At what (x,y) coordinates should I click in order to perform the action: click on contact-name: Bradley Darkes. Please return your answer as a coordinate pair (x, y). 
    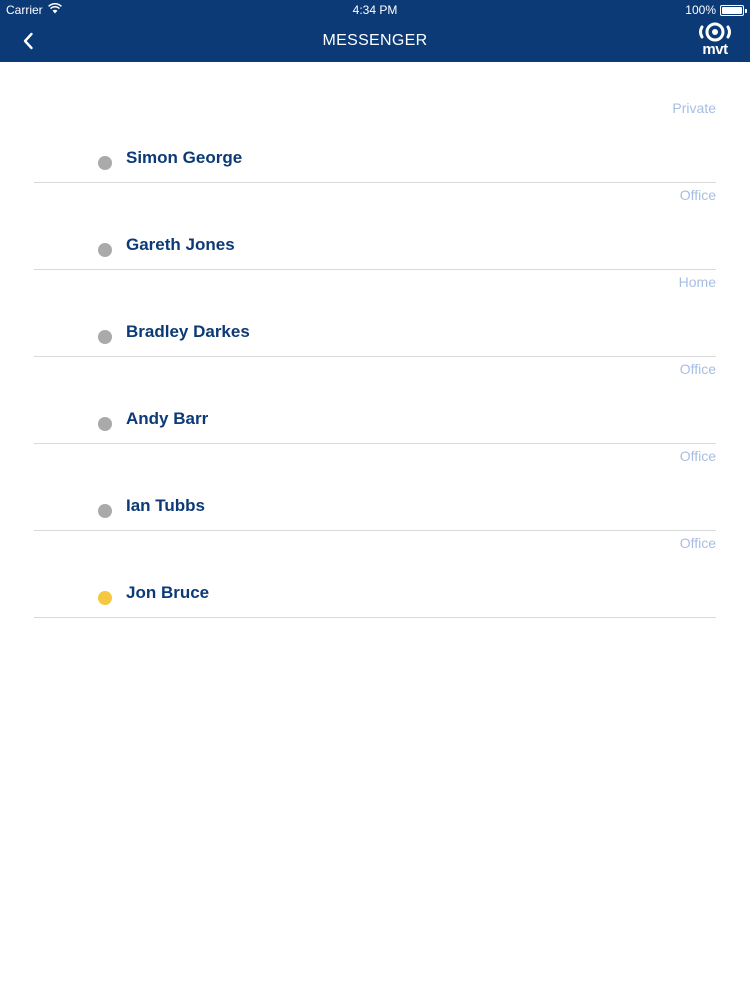
    Looking at the image, I should click on (188, 331).